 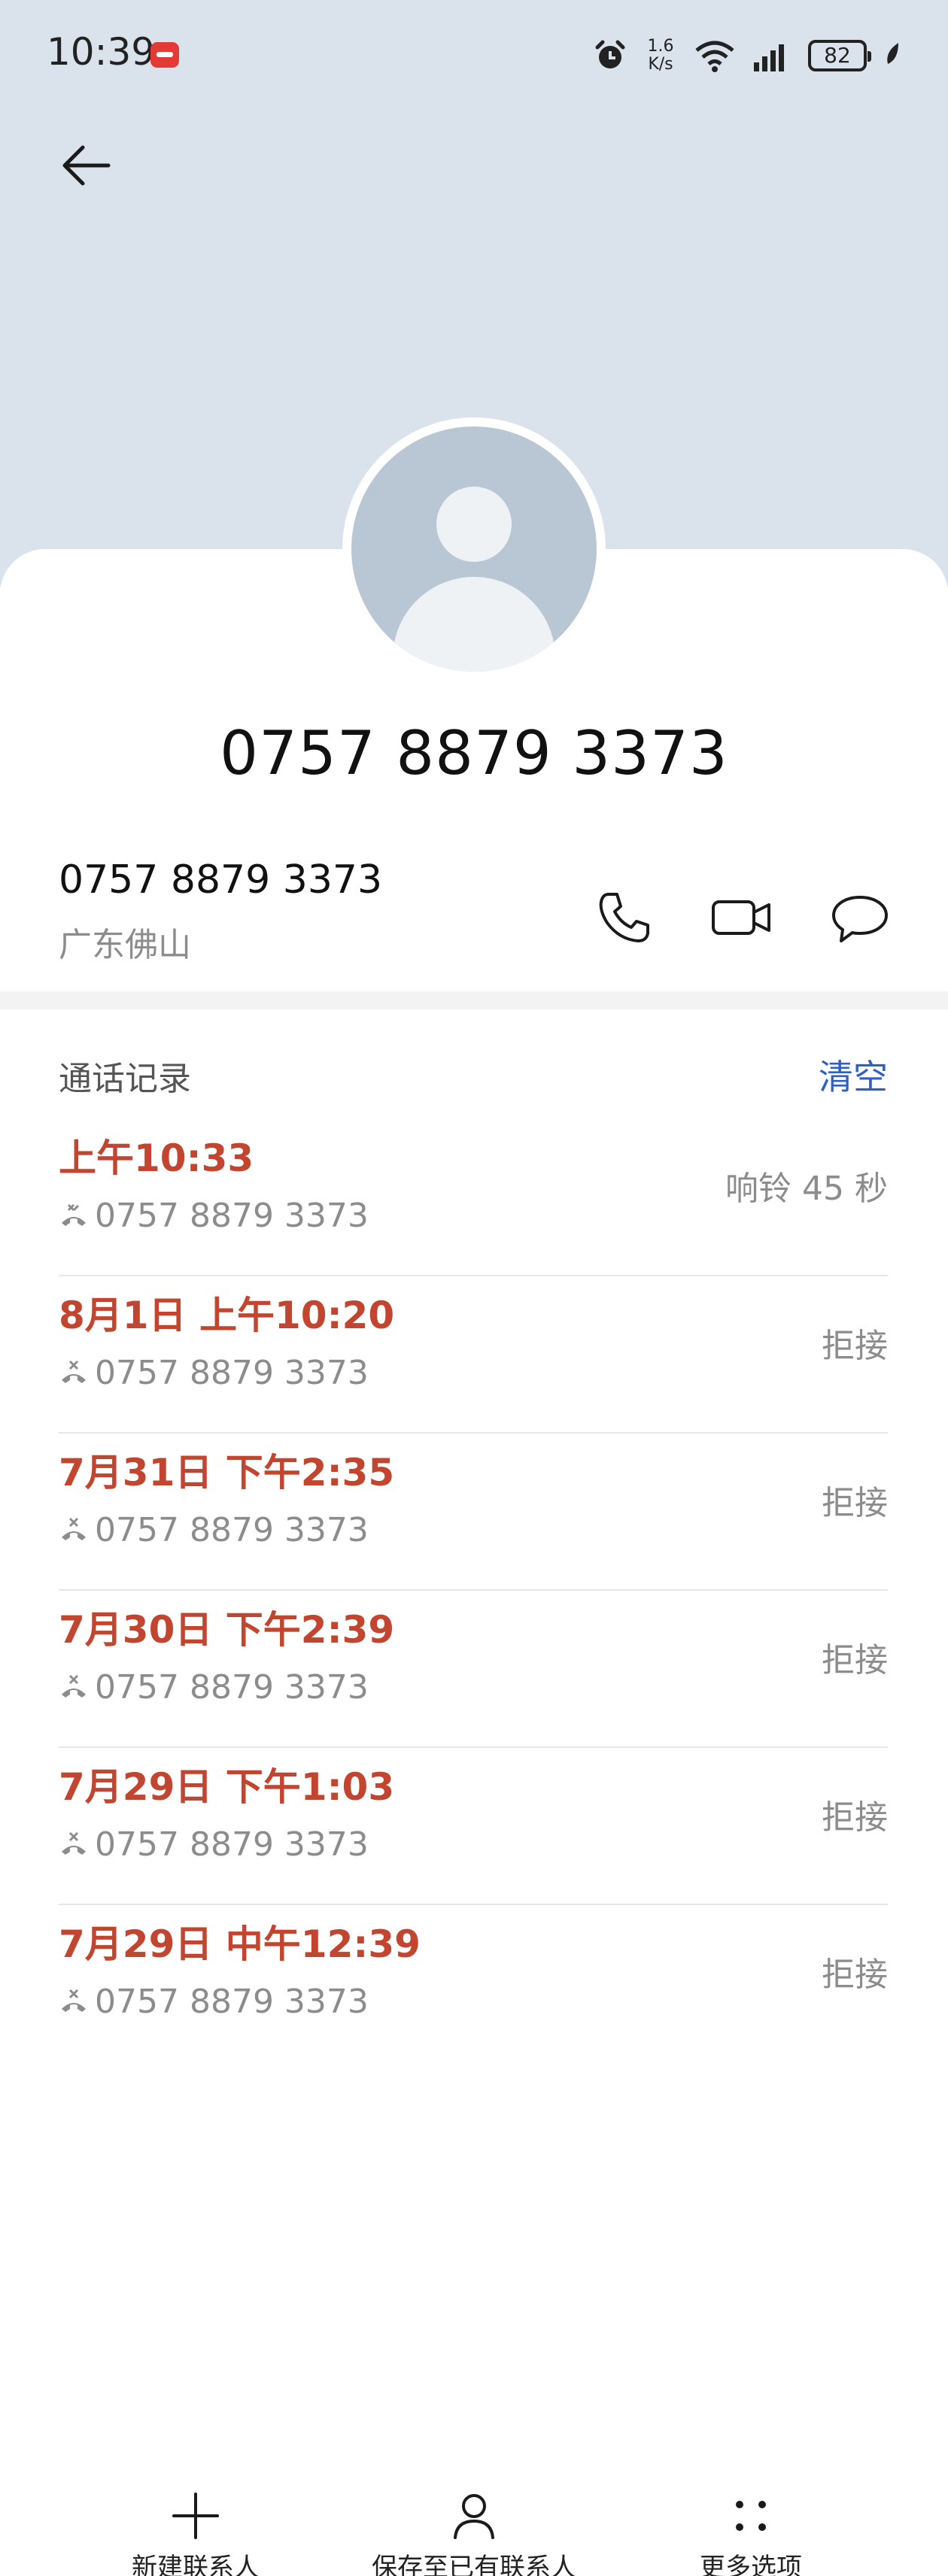 I want to click on alarm-icon, so click(x=610, y=54).